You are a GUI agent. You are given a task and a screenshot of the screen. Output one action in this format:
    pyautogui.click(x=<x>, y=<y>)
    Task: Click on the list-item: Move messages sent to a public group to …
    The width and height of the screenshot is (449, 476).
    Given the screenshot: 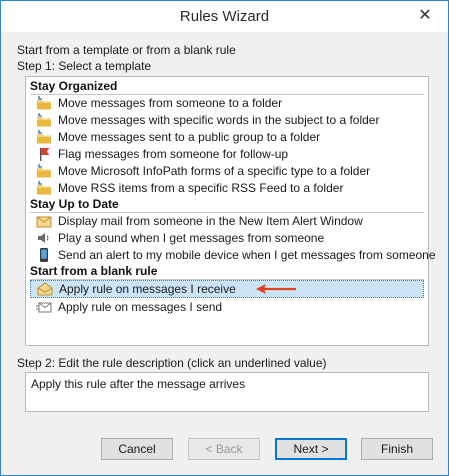 What is the action you would take?
    pyautogui.click(x=230, y=136)
    